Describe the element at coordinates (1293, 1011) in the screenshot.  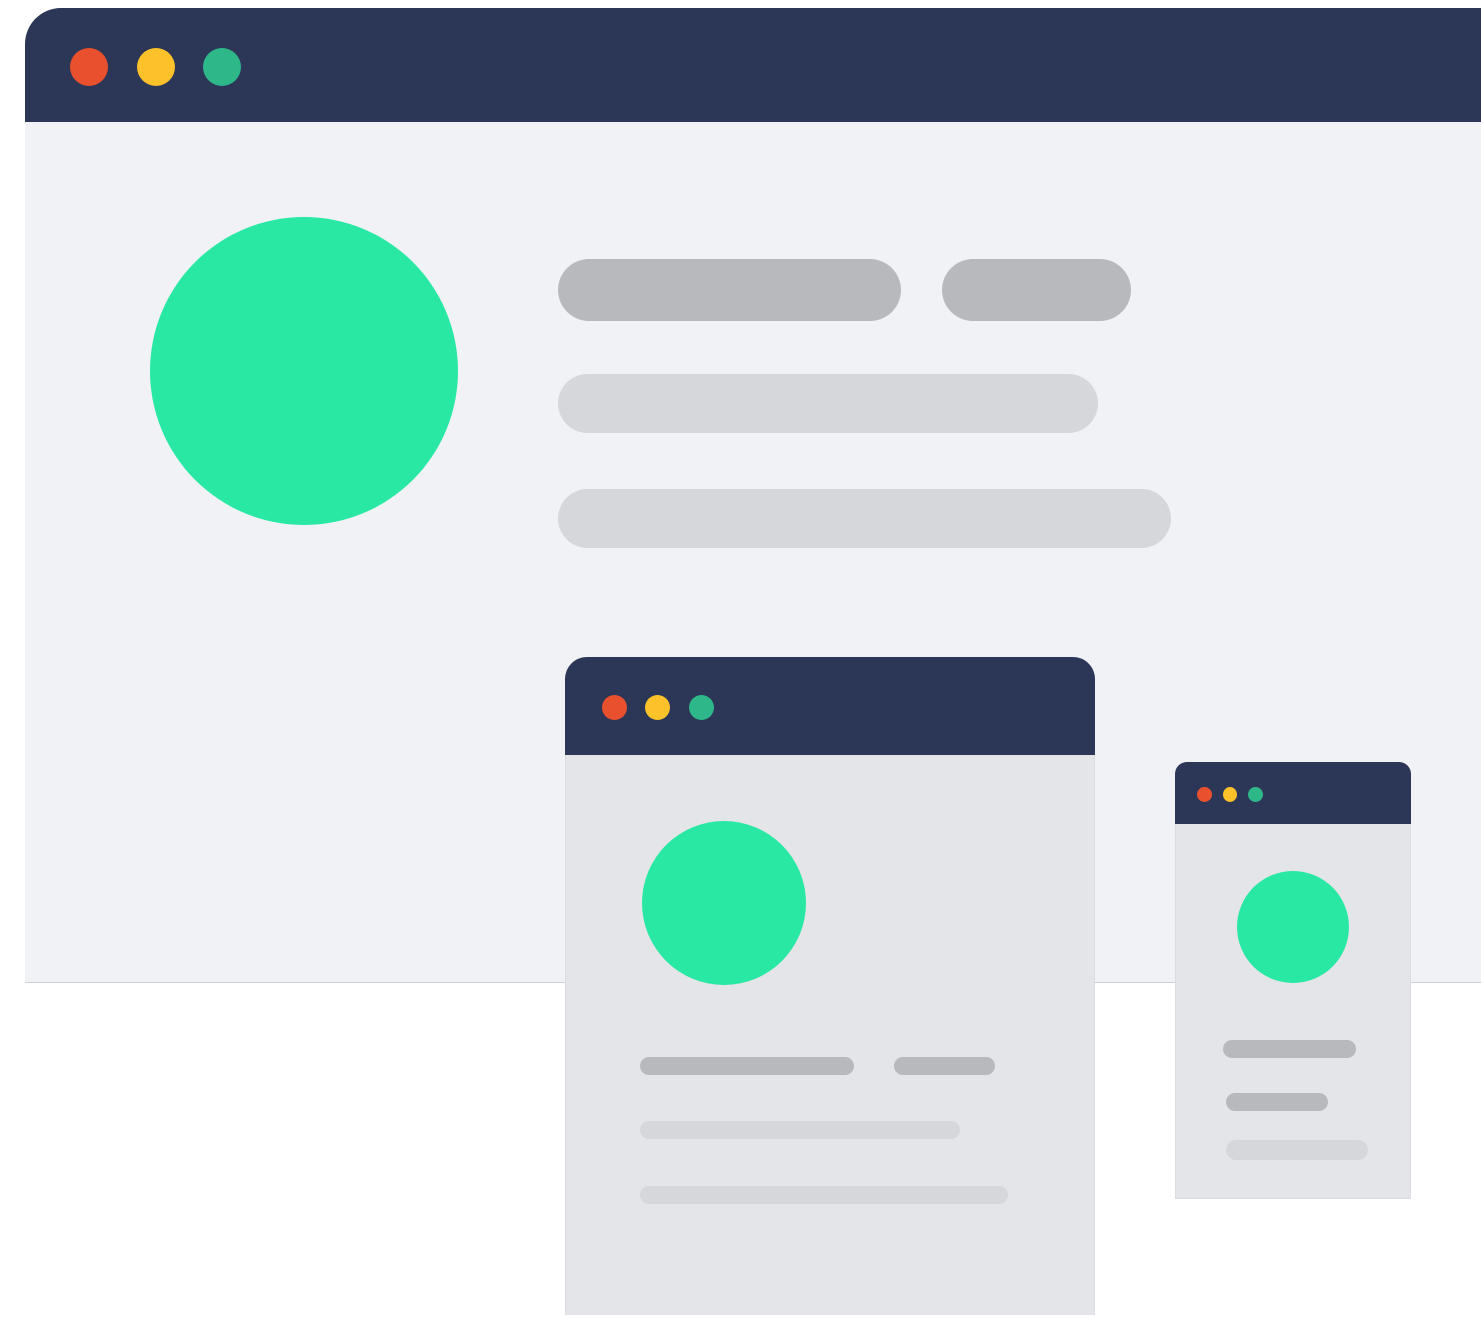
I see `mobile-content` at that location.